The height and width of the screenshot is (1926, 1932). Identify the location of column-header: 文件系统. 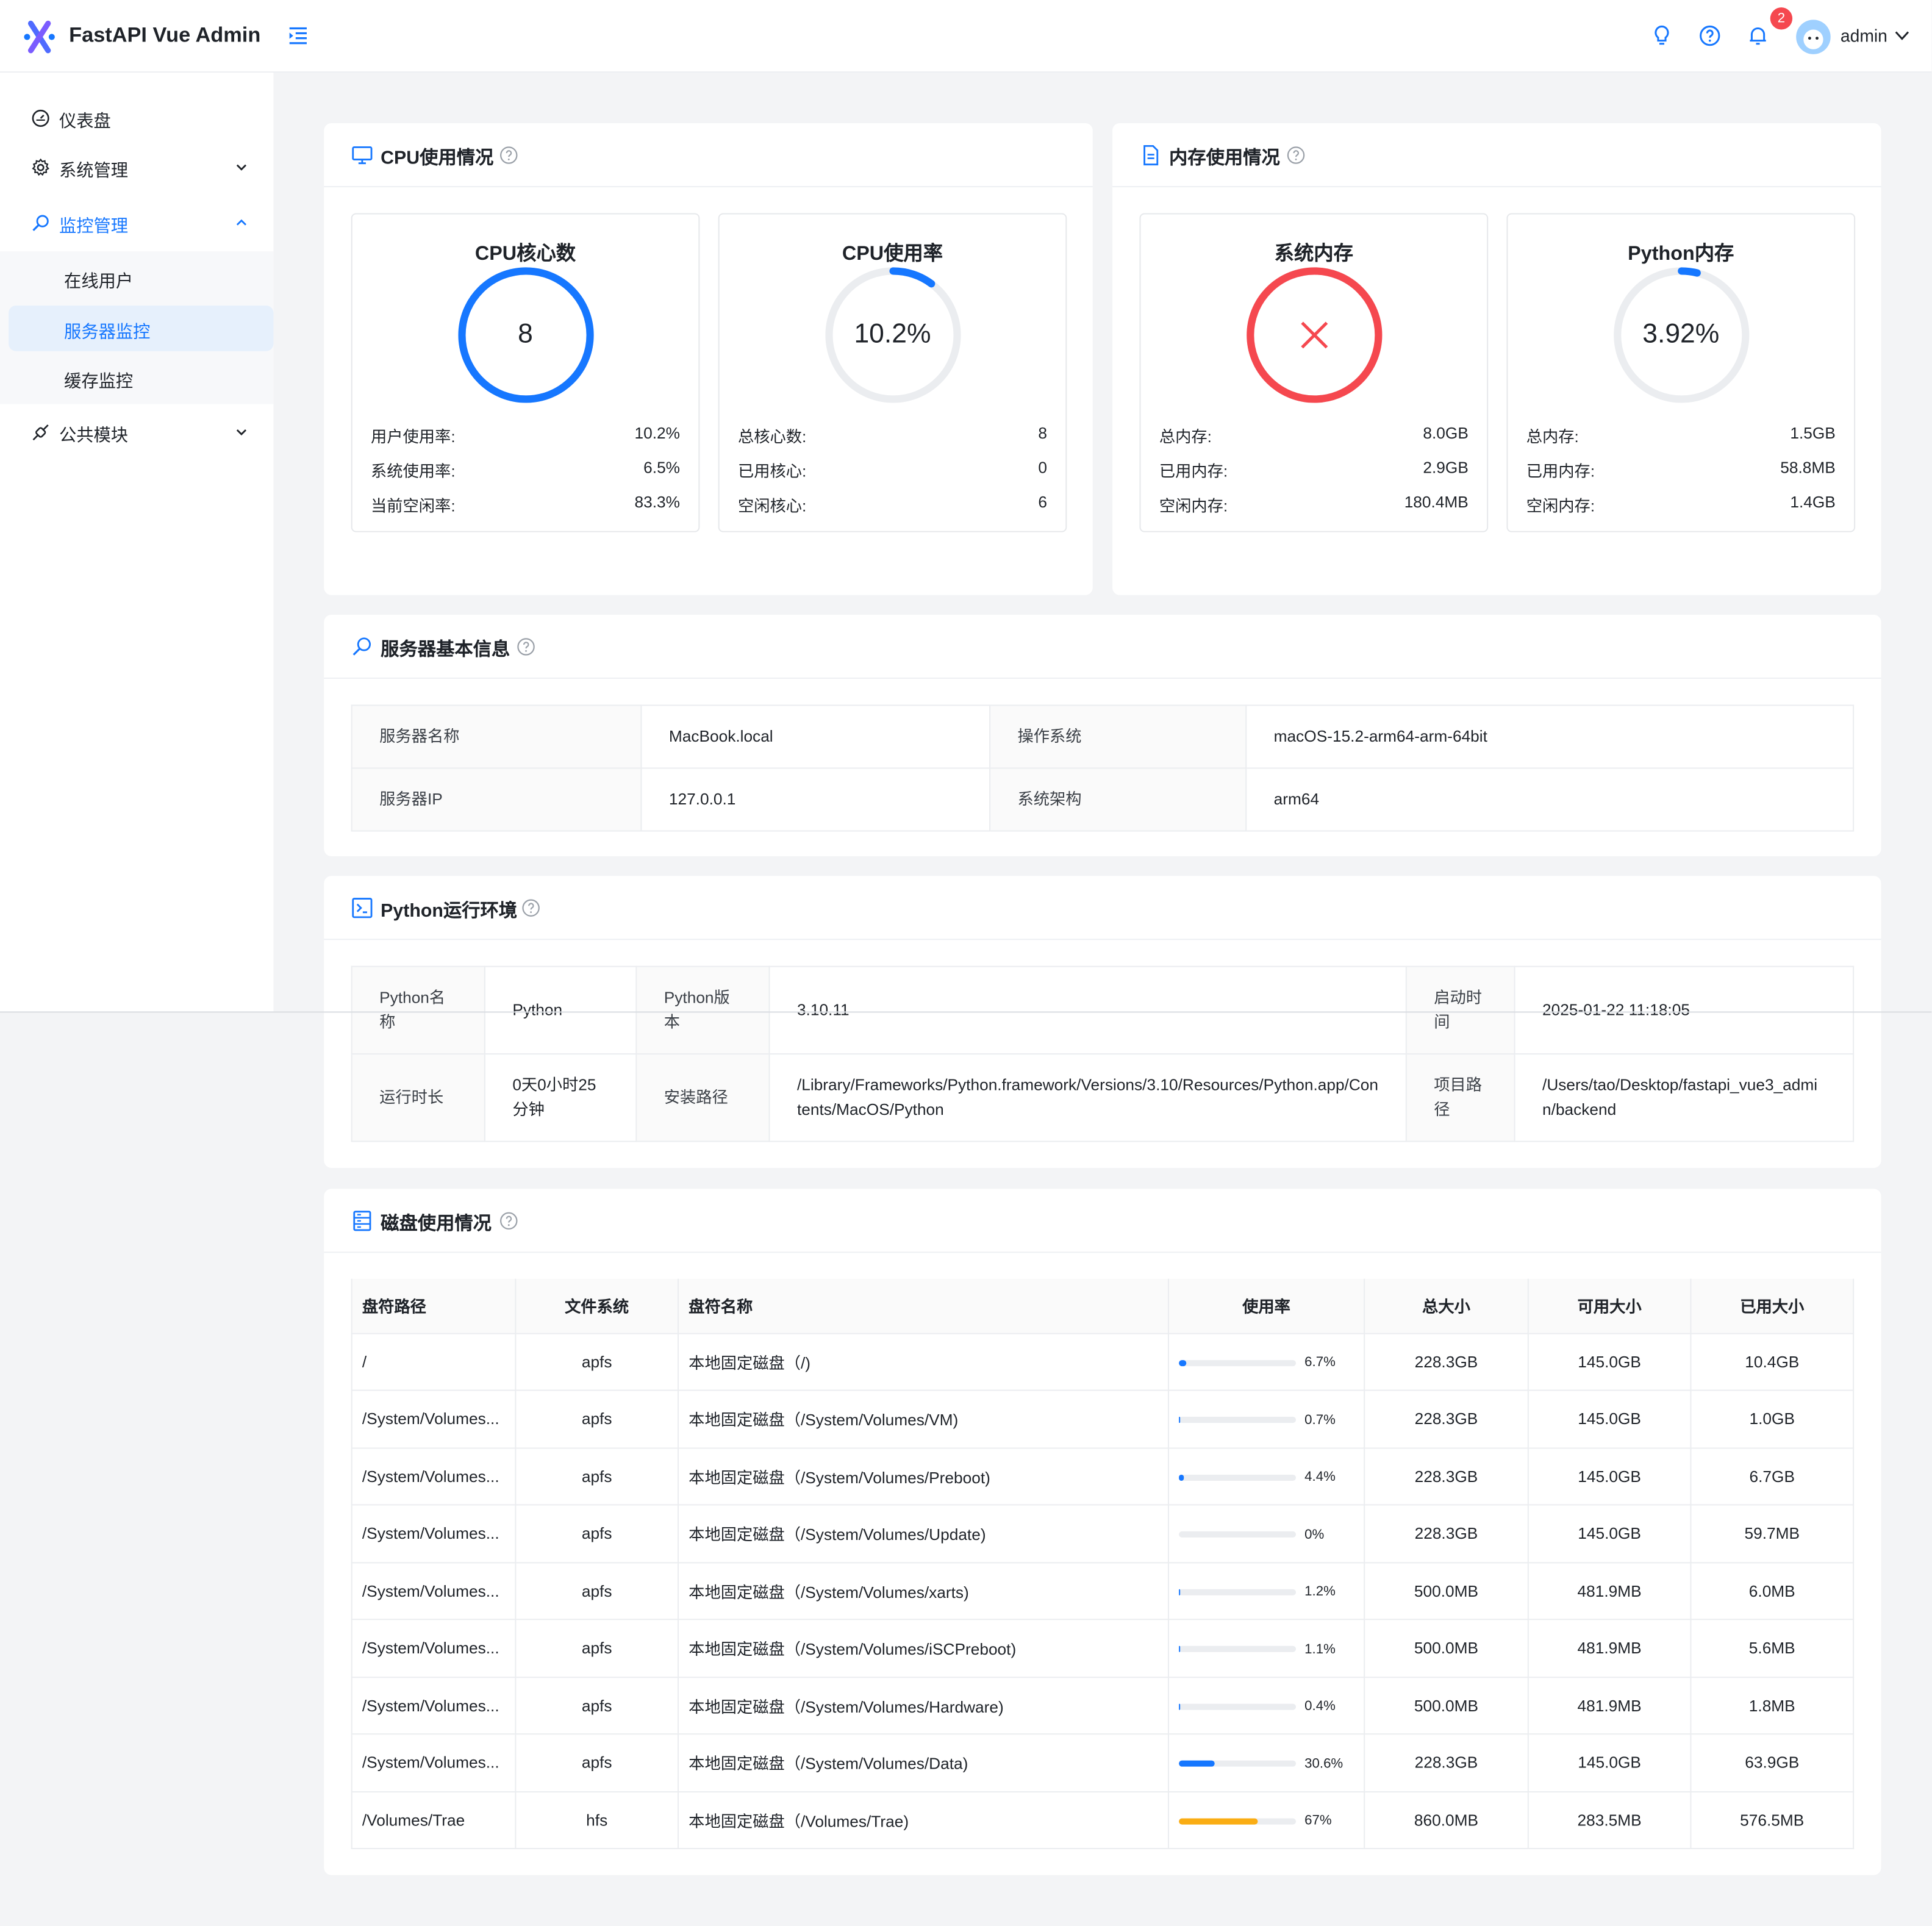
(597, 1306).